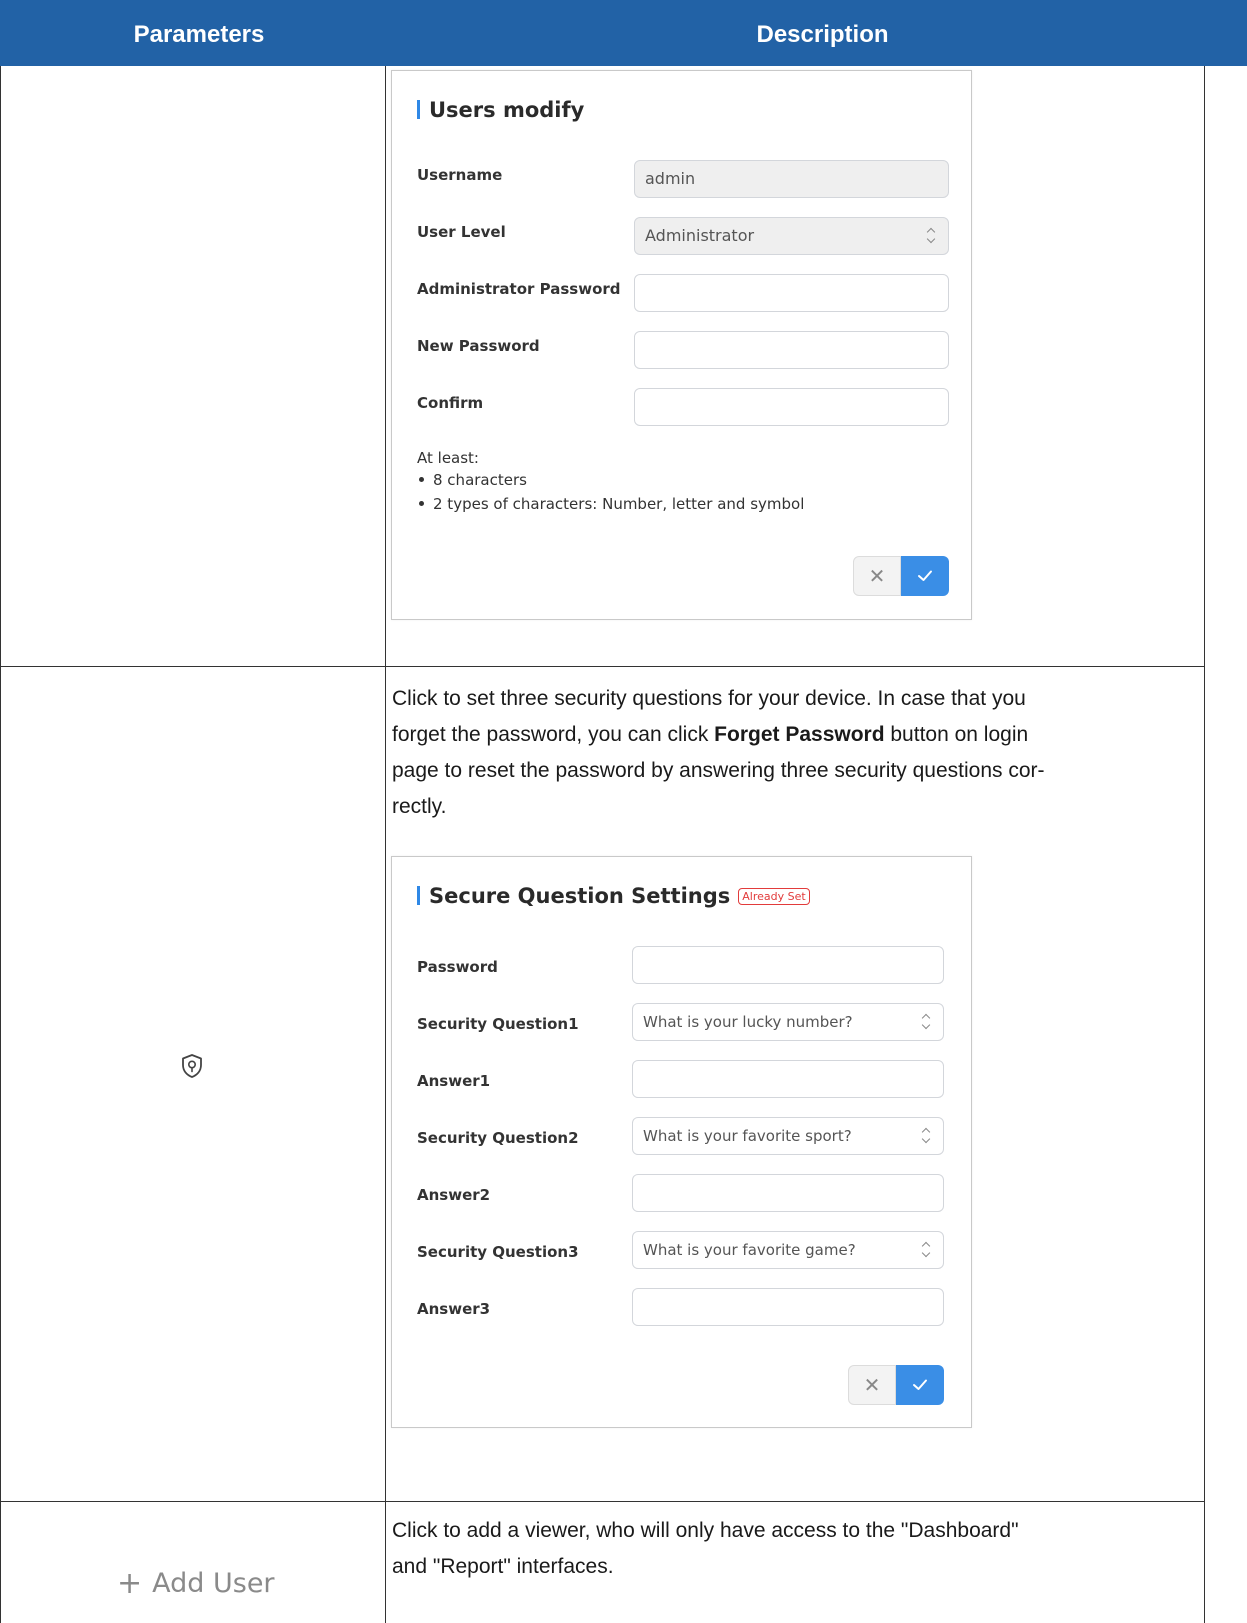 The width and height of the screenshot is (1247, 1623). I want to click on question1-value: What is your lucky number?, so click(748, 1022).